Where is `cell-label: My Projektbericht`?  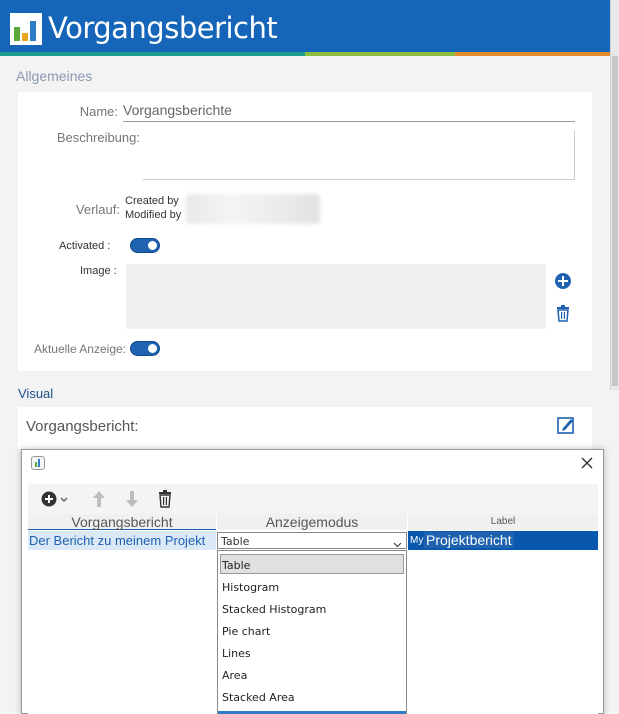 cell-label: My Projektbericht is located at coordinates (503, 540).